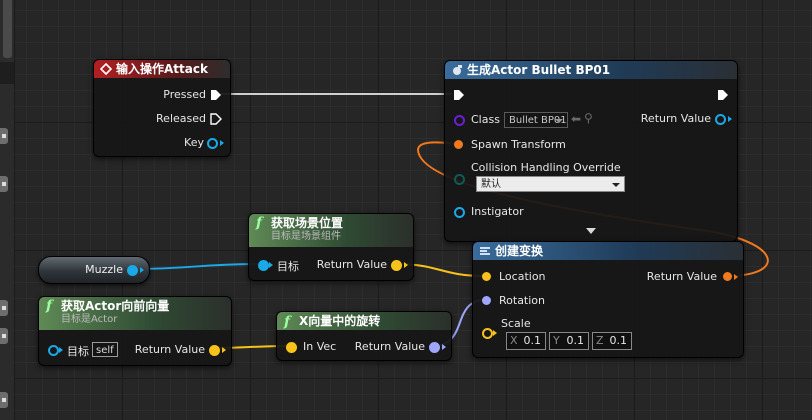 The image size is (812, 420). What do you see at coordinates (291, 347) in the screenshot?
I see `in-vec-pin` at bounding box center [291, 347].